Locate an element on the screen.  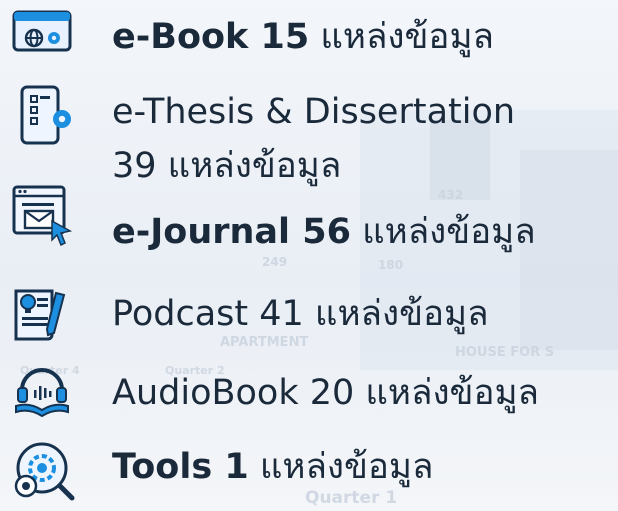
bg-number-1: 432 is located at coordinates (451, 195).